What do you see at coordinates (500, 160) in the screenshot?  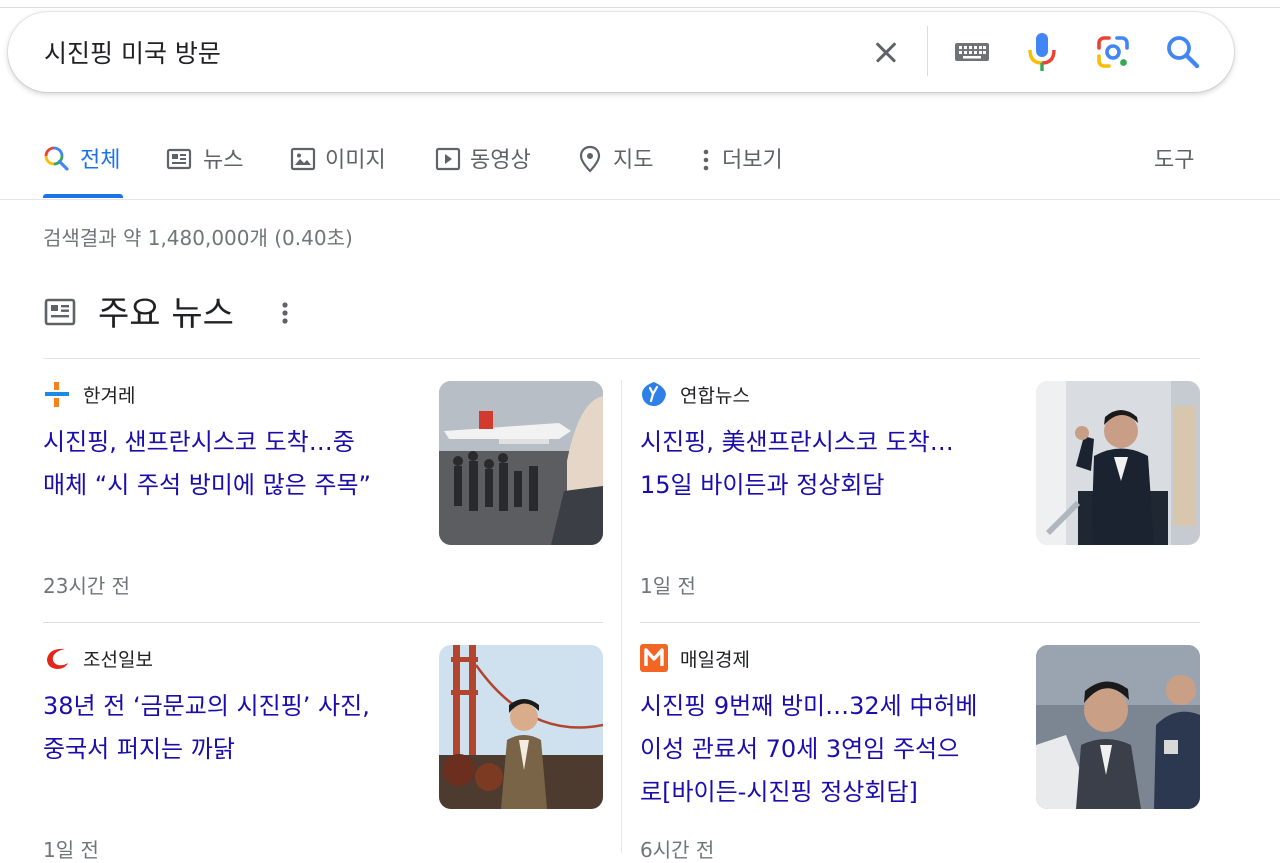 I see `tab-label: 동영상` at bounding box center [500, 160].